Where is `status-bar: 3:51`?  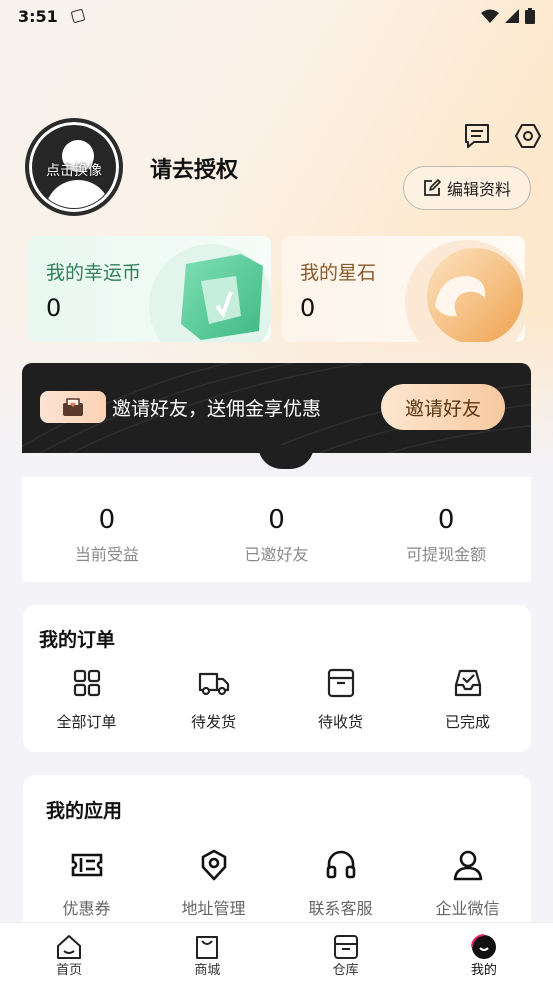 status-bar: 3:51 is located at coordinates (276, 16).